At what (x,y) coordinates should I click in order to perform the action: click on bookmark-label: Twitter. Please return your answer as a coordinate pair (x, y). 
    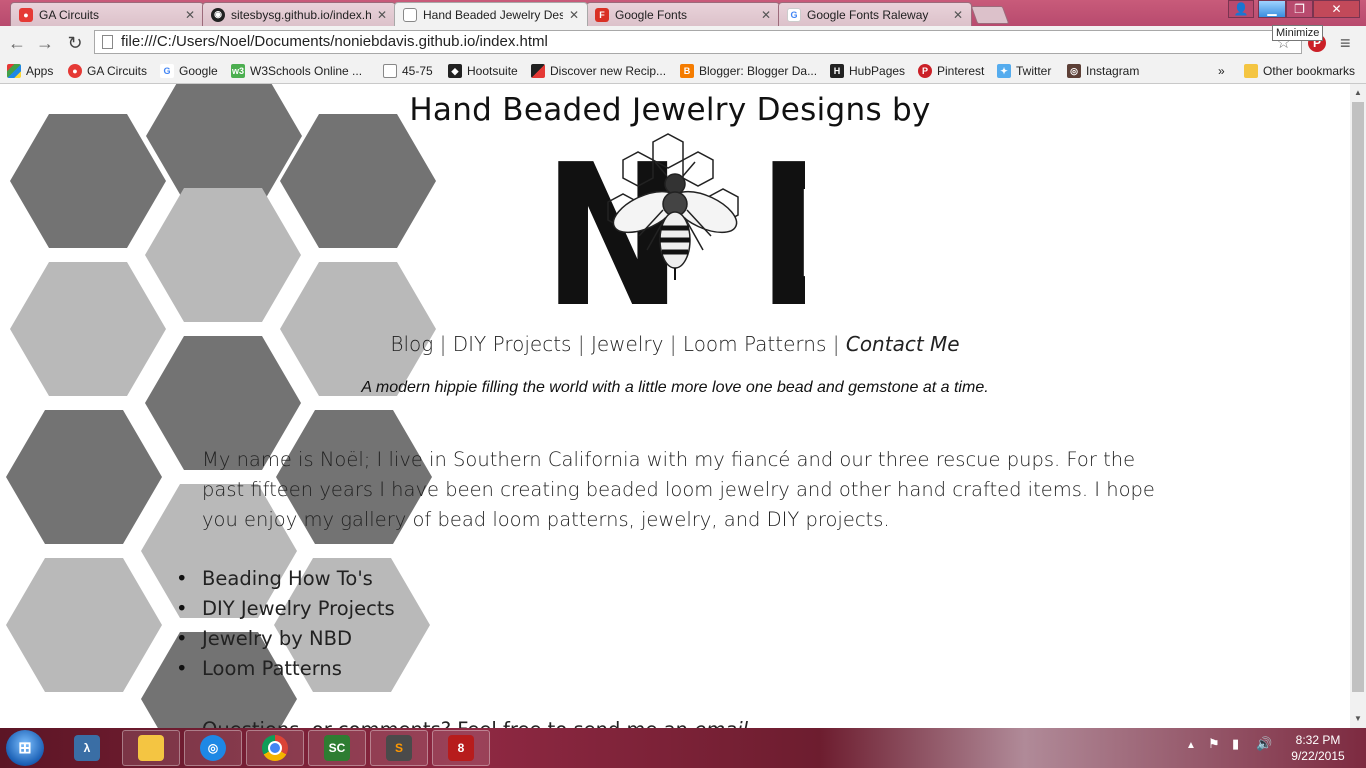
    Looking at the image, I should click on (1034, 71).